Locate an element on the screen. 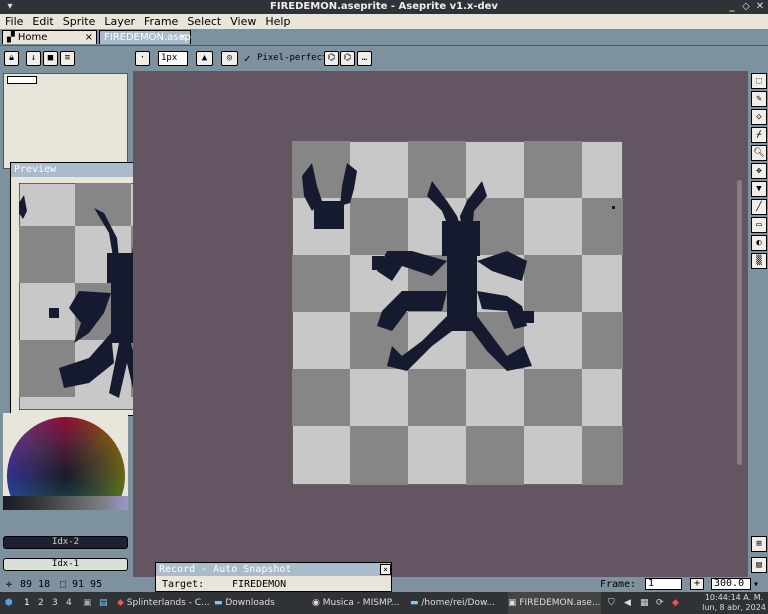 This screenshot has height=614, width=768. record-close-icon: × is located at coordinates (385, 569).